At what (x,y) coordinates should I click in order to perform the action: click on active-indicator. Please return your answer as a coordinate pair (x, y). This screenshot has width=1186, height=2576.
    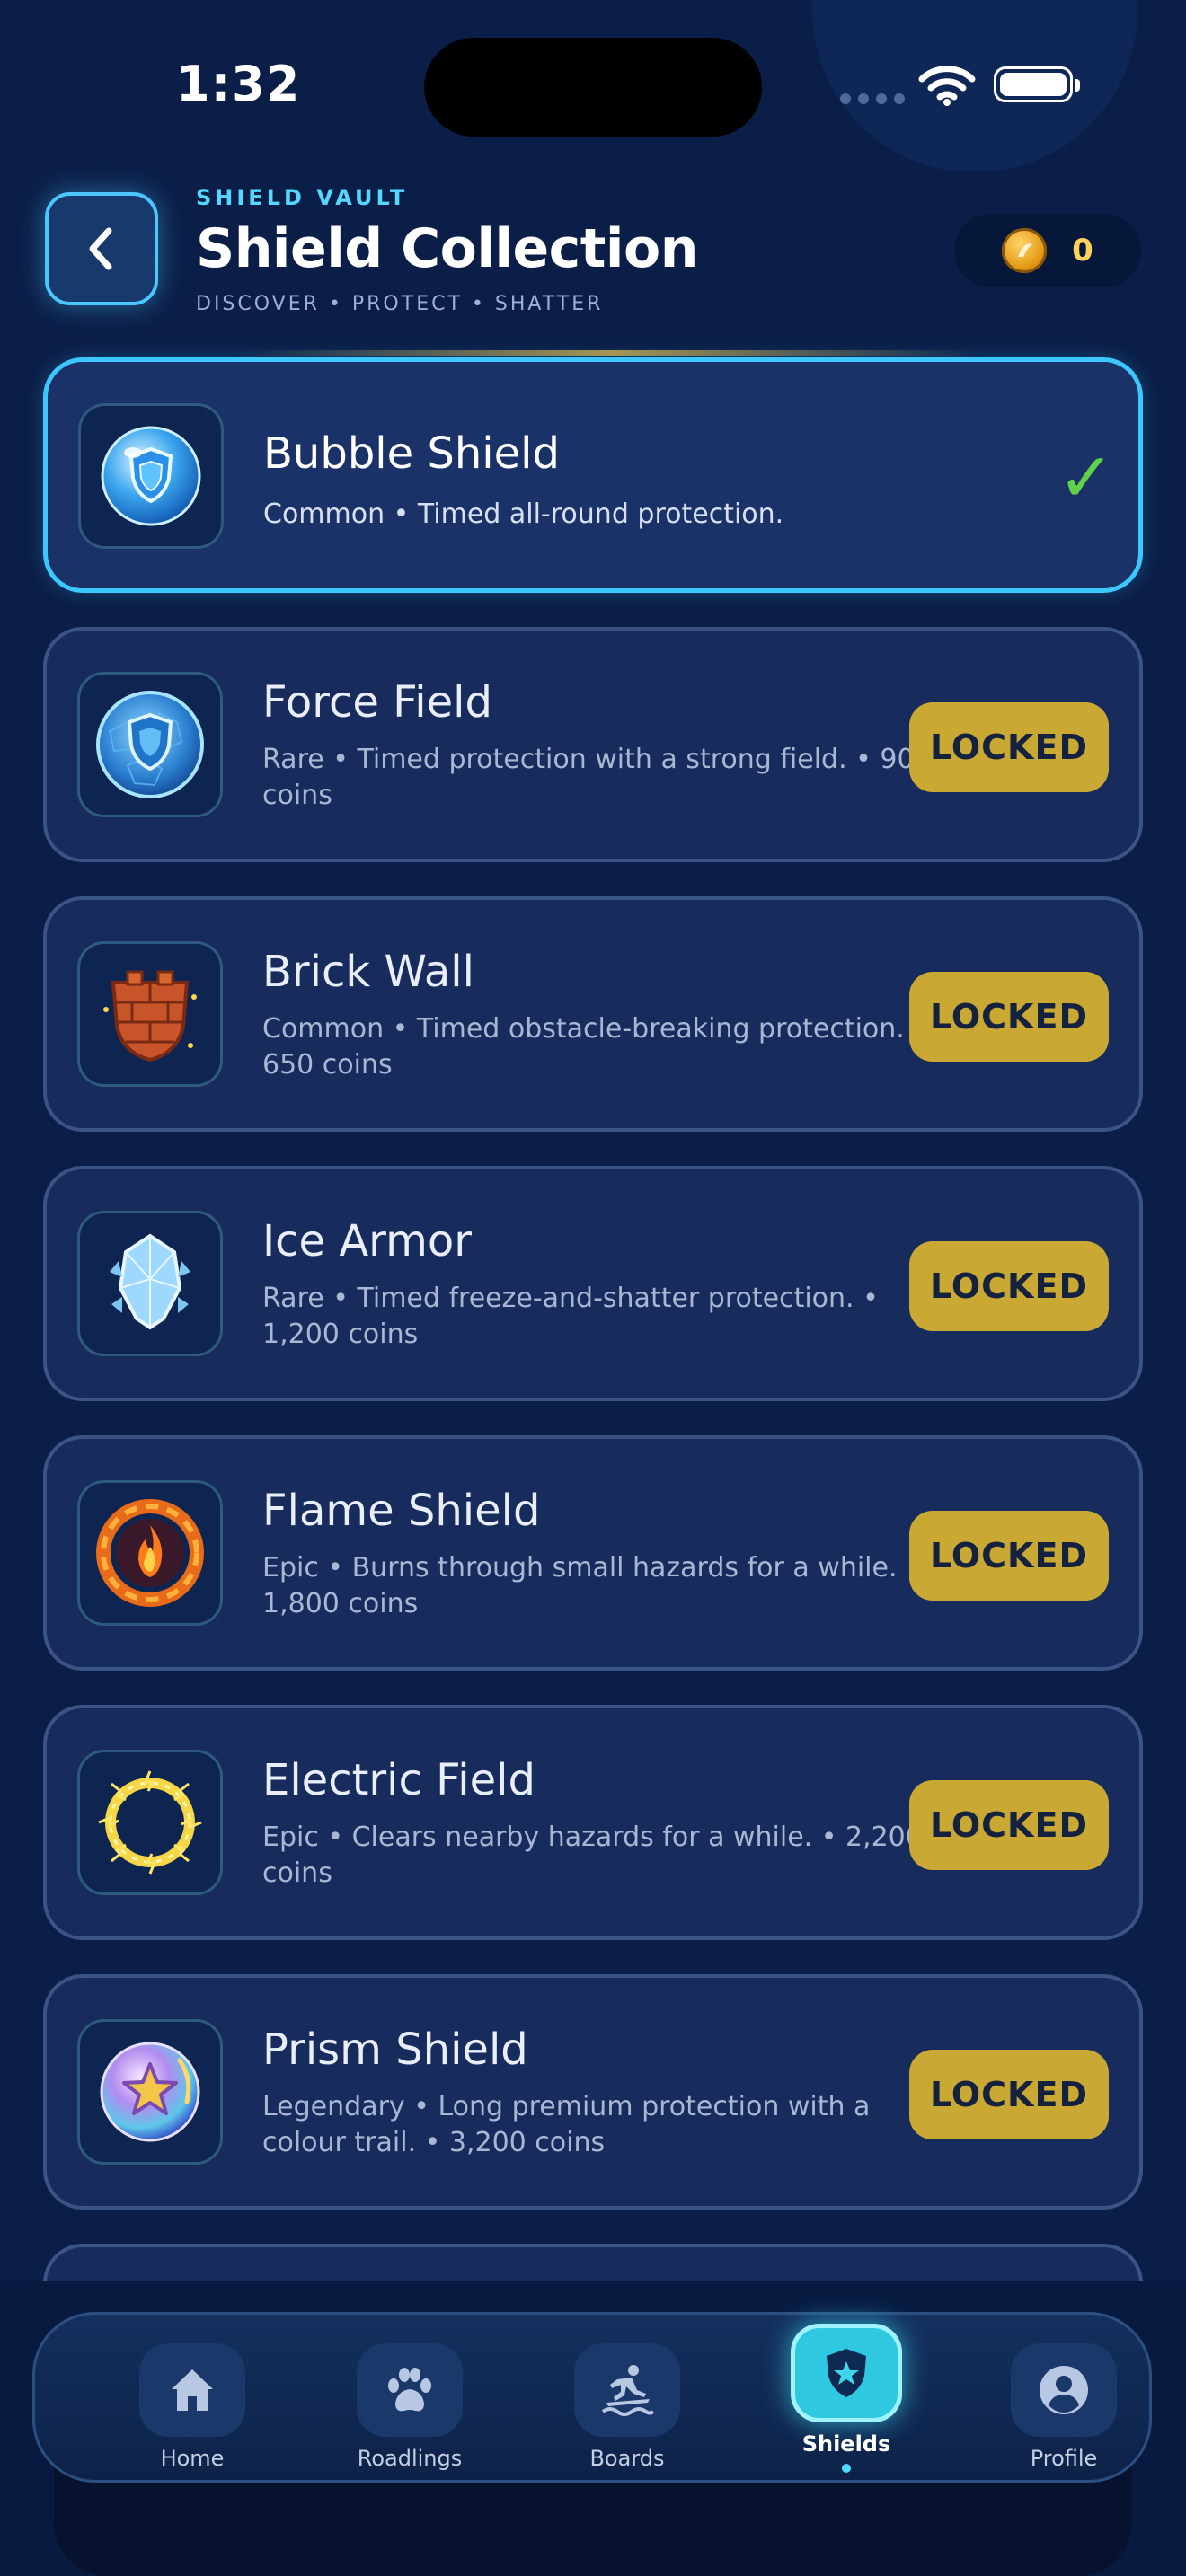
    Looking at the image, I should click on (846, 2468).